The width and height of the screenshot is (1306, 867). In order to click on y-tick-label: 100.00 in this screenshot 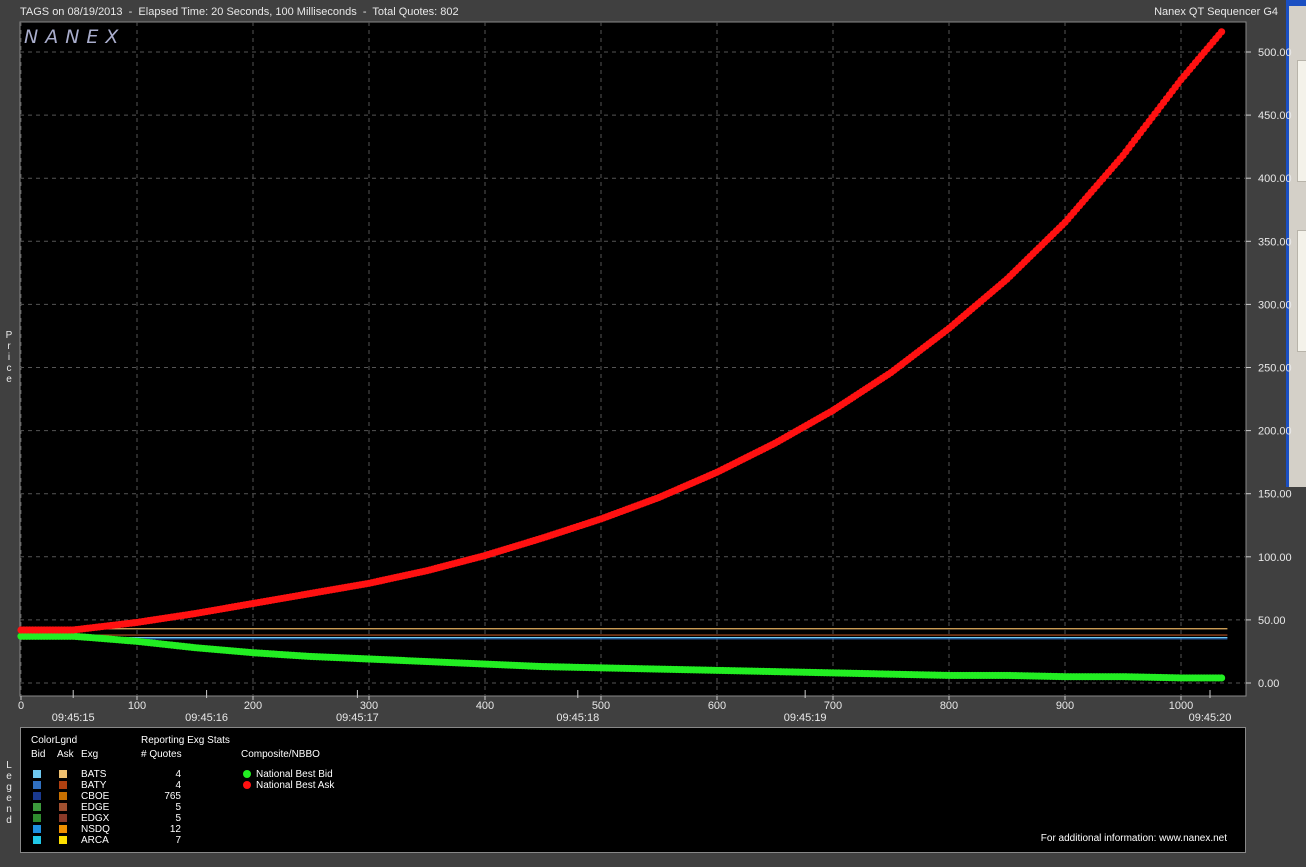, I will do `click(1275, 558)`.